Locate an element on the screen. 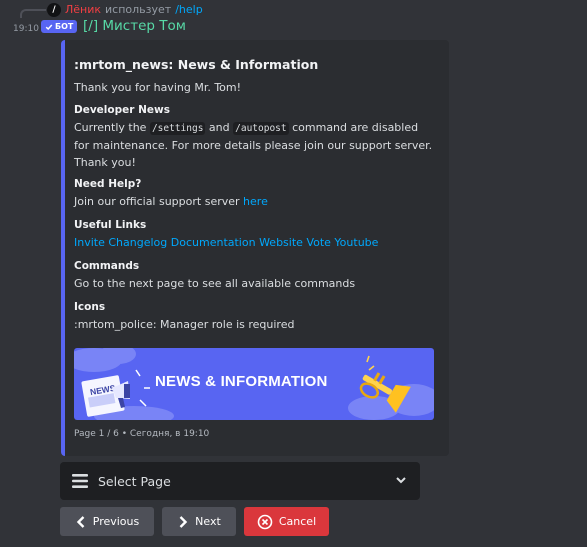 Image resolution: width=587 pixels, height=547 pixels. embed-footer: Page 1 / 6 • Сегодня, в 19:10 is located at coordinates (142, 434).